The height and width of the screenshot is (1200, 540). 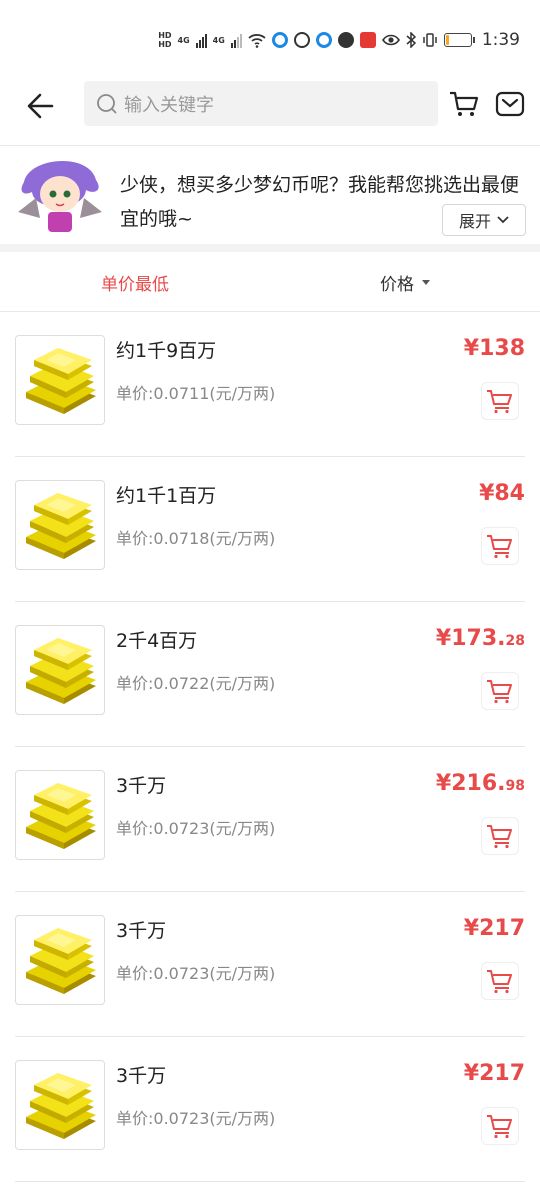 I want to click on sort-bar: 单价最低 价格, so click(x=270, y=282).